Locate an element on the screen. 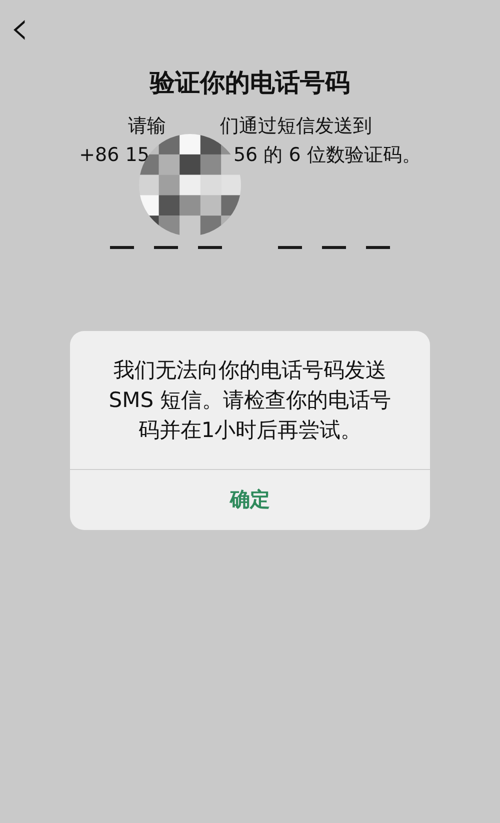 The height and width of the screenshot is (823, 500). instruction-text: +86 15 is located at coordinates (114, 155).